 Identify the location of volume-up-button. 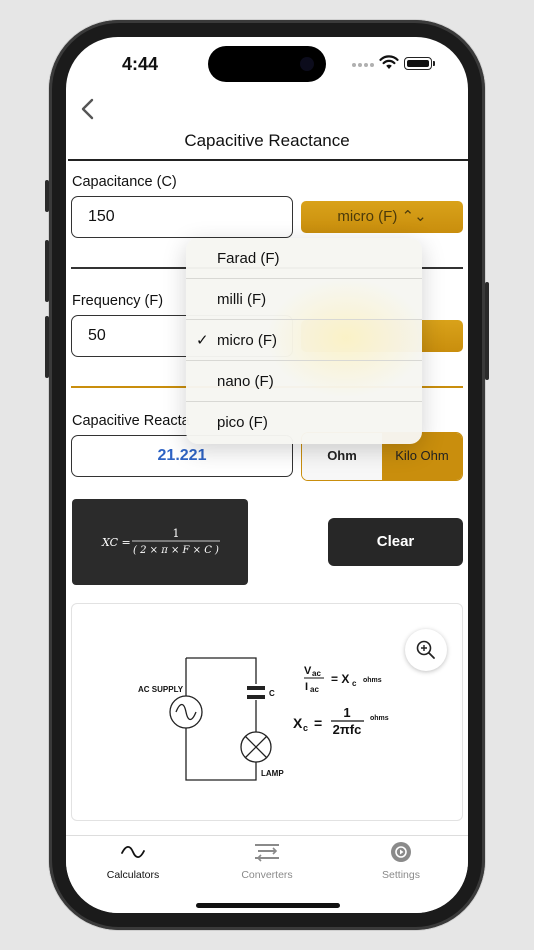
(47, 271).